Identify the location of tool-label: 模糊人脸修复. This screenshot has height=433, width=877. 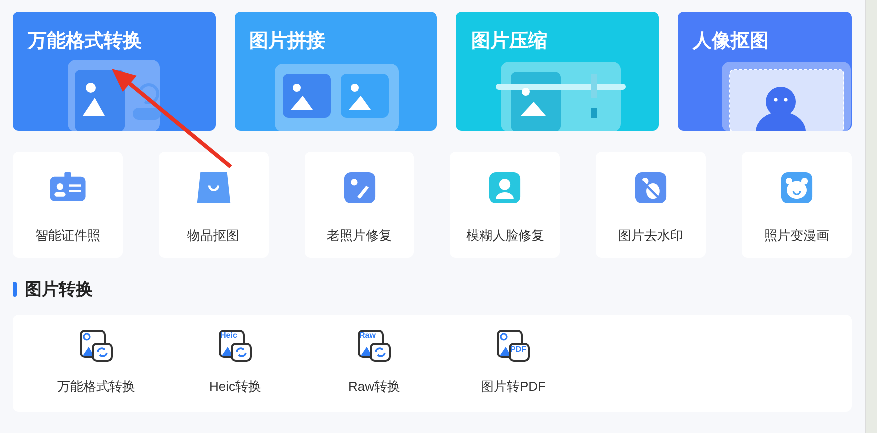
(505, 236).